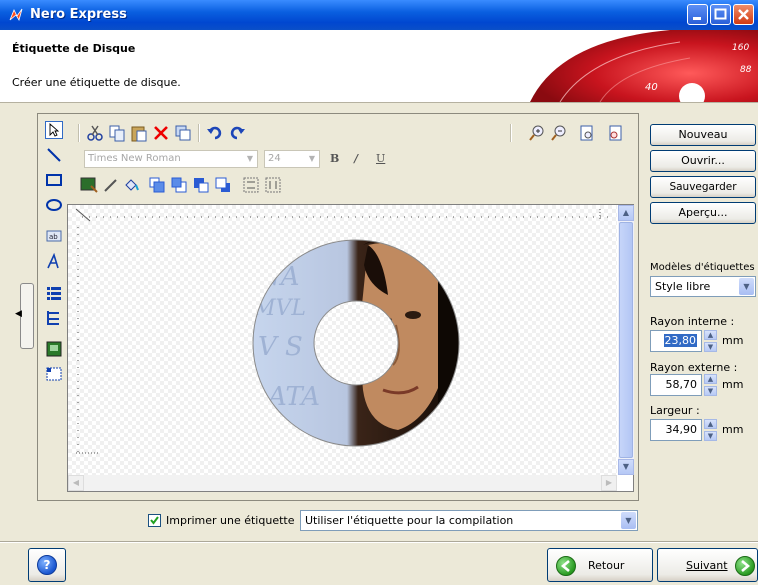  I want to click on copy-icon, so click(117, 133).